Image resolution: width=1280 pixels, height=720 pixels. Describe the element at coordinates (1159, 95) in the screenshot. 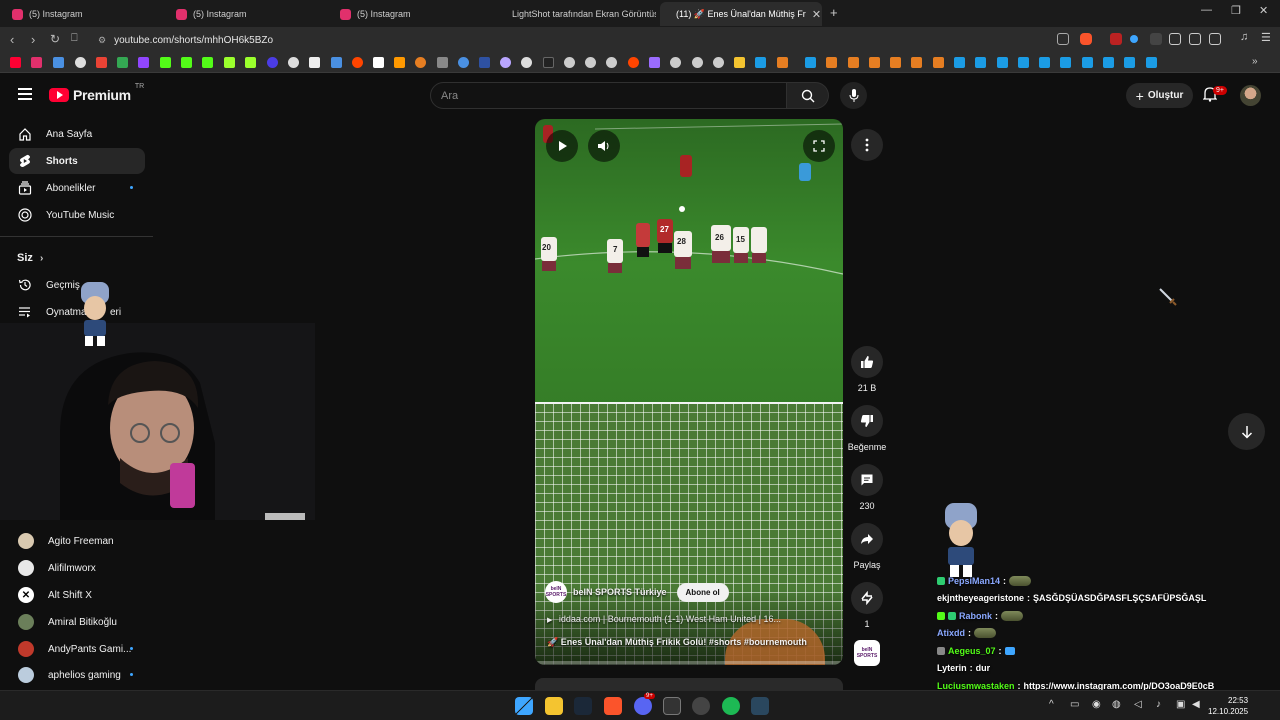

I see `create-button: + Oluştur` at that location.